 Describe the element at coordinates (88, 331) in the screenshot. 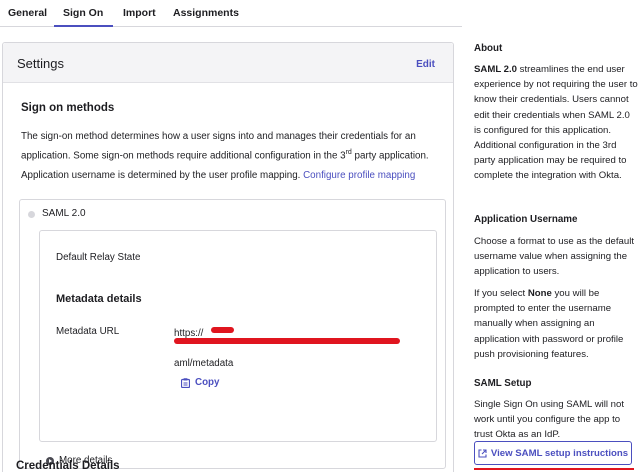

I see `metadata-url-label: Metadata URL` at that location.